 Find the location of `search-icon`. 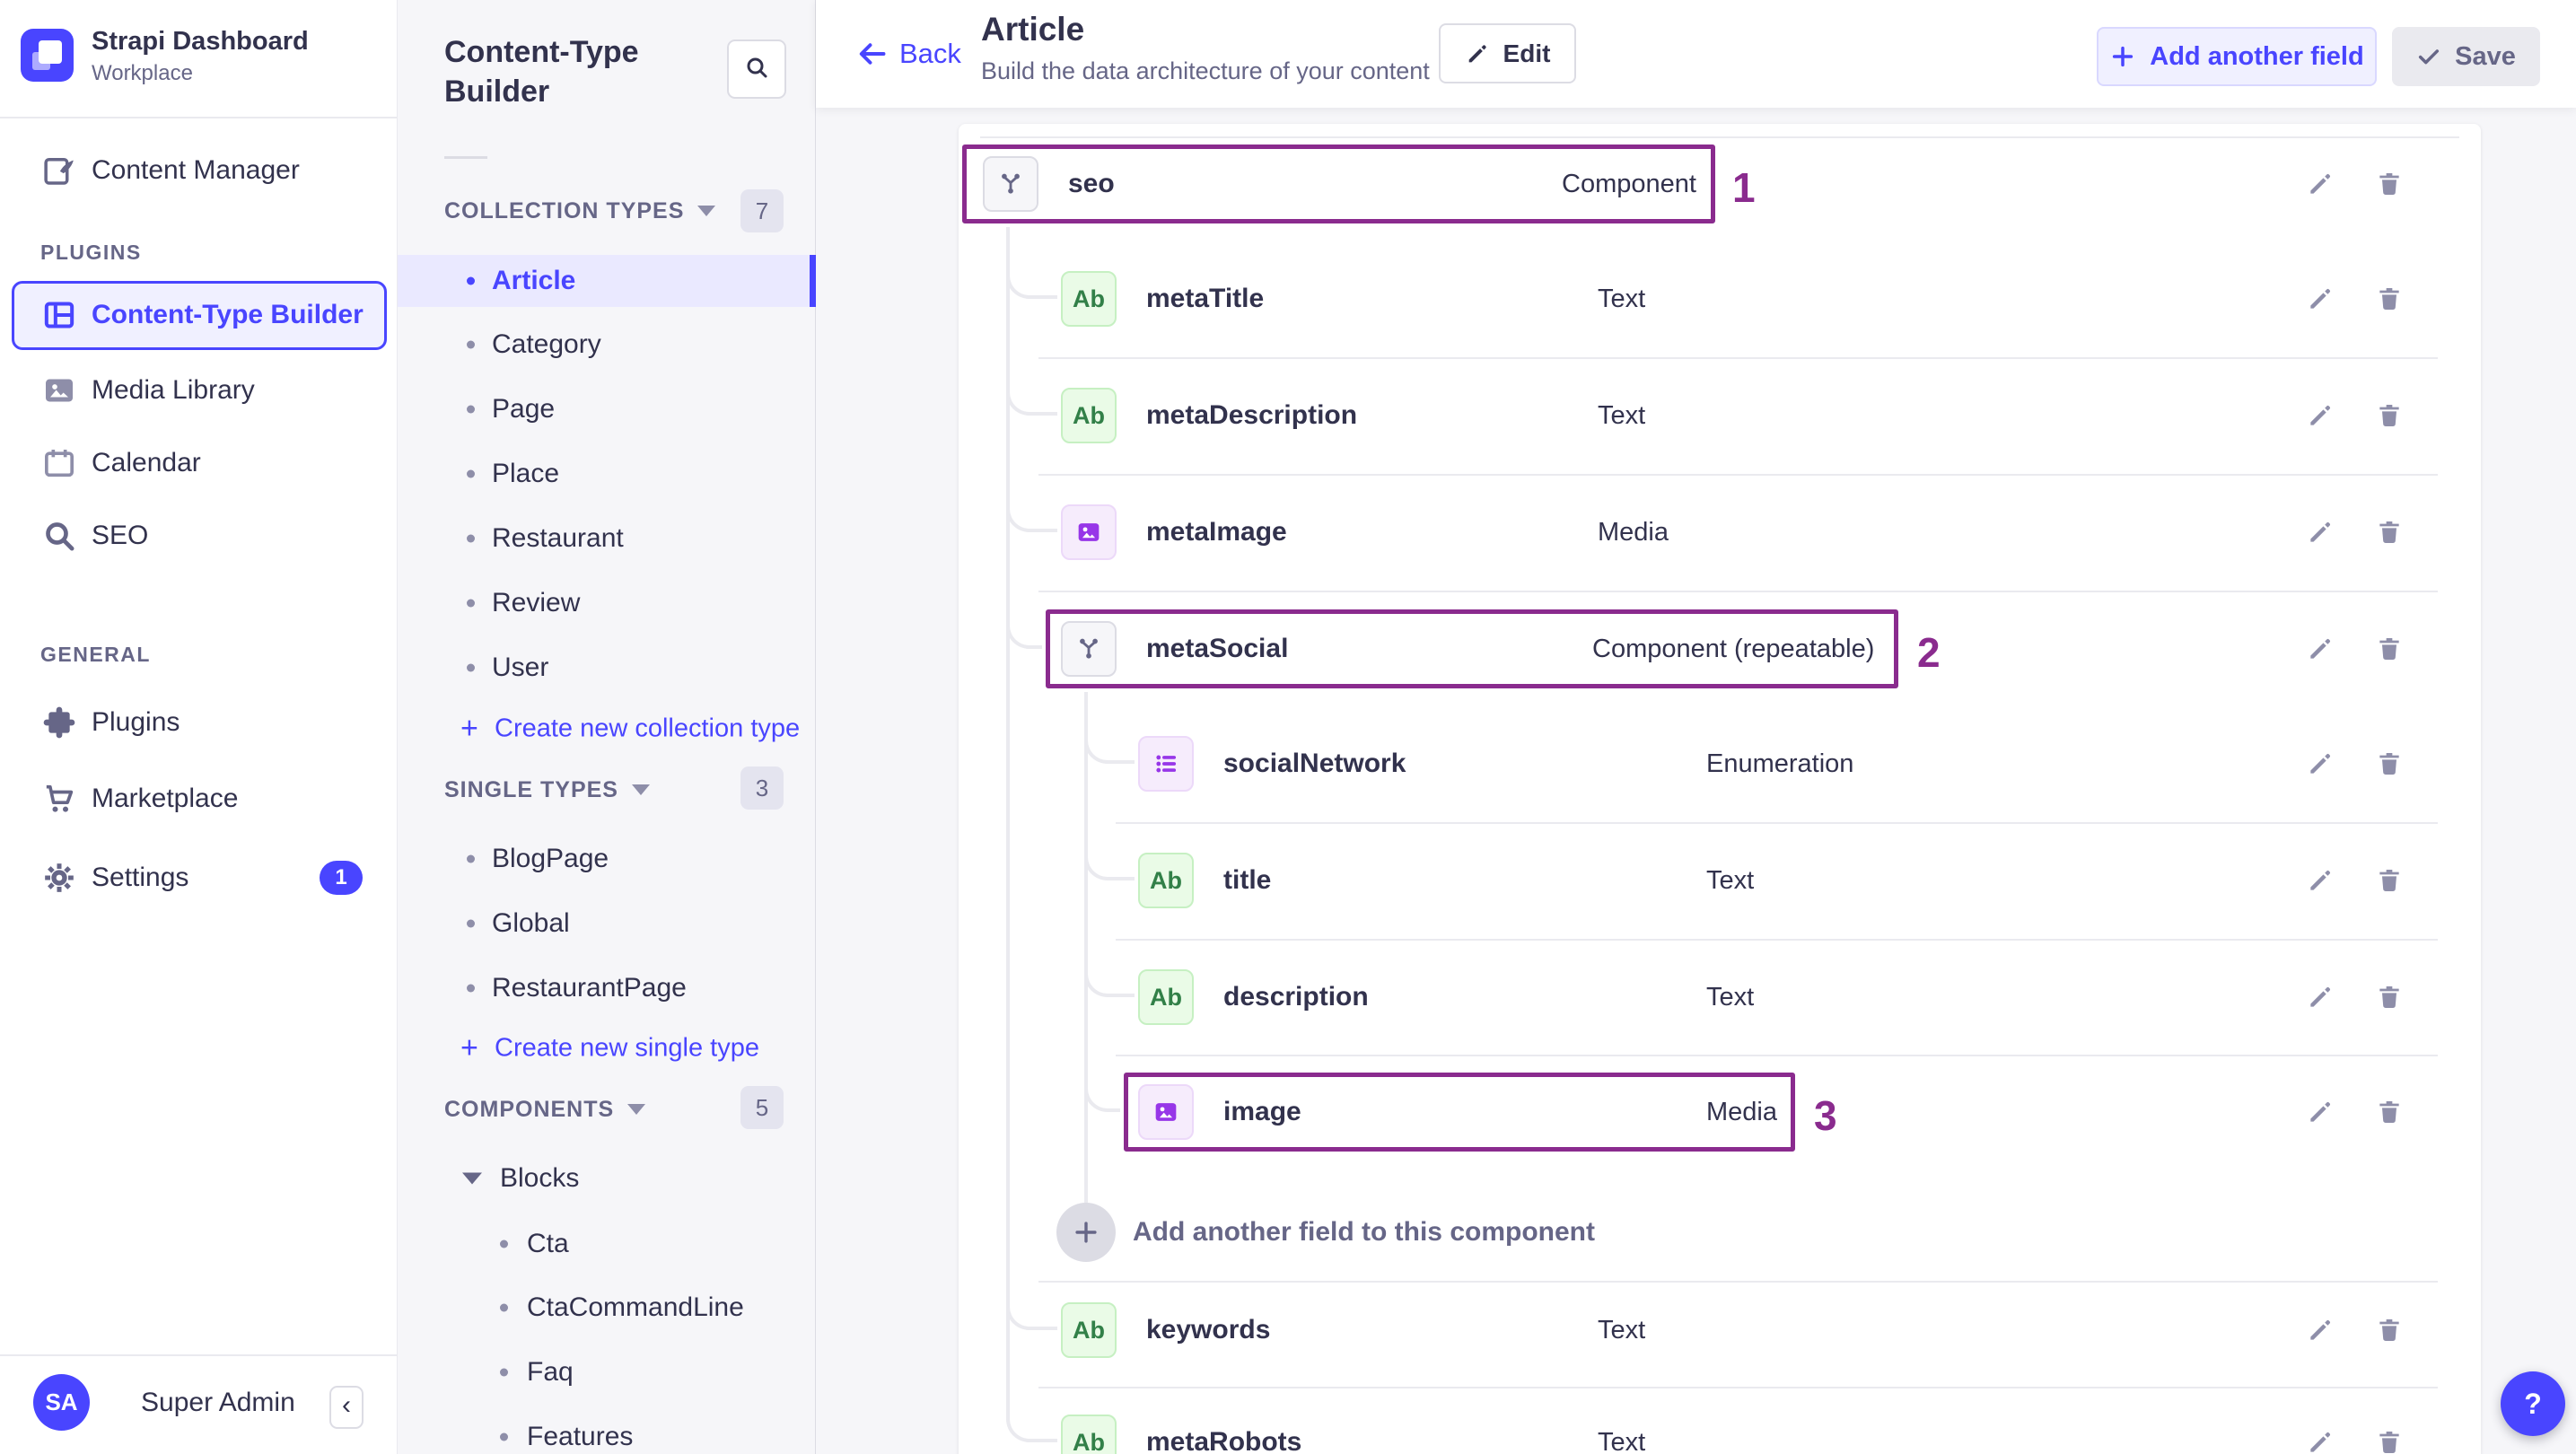

search-icon is located at coordinates (756, 69).